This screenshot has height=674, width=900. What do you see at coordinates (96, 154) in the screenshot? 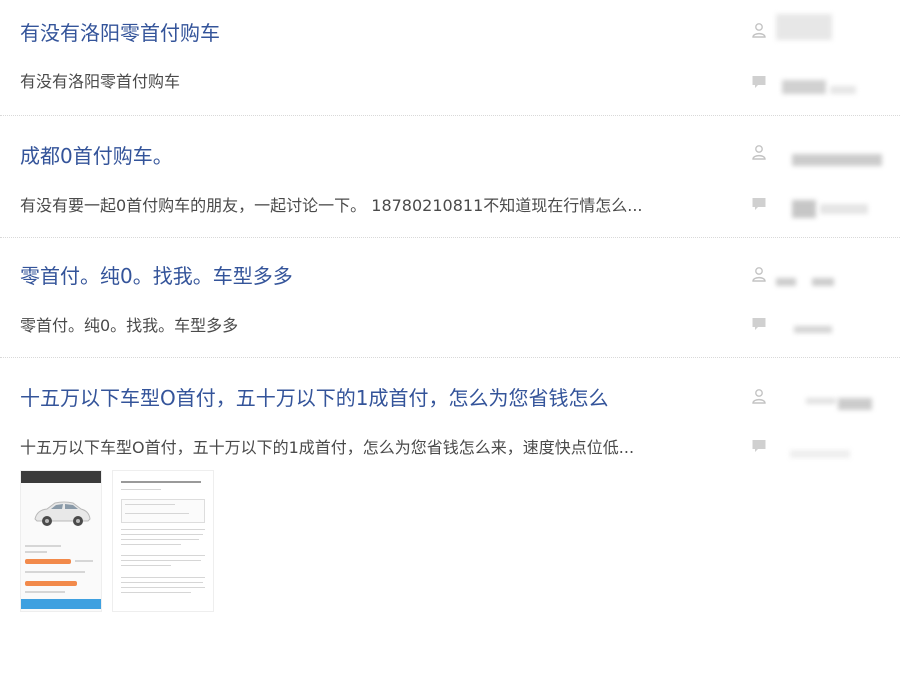
I see `post-title: 成都0首付购车。` at bounding box center [96, 154].